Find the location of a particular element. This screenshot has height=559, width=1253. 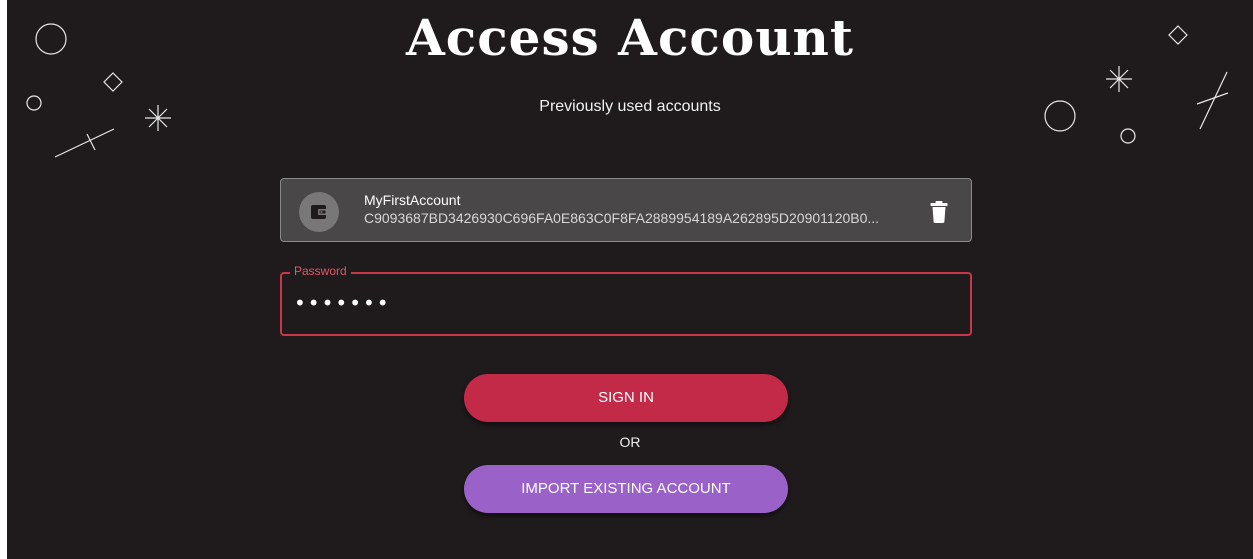

slash-decoration is located at coordinates (84, 143).